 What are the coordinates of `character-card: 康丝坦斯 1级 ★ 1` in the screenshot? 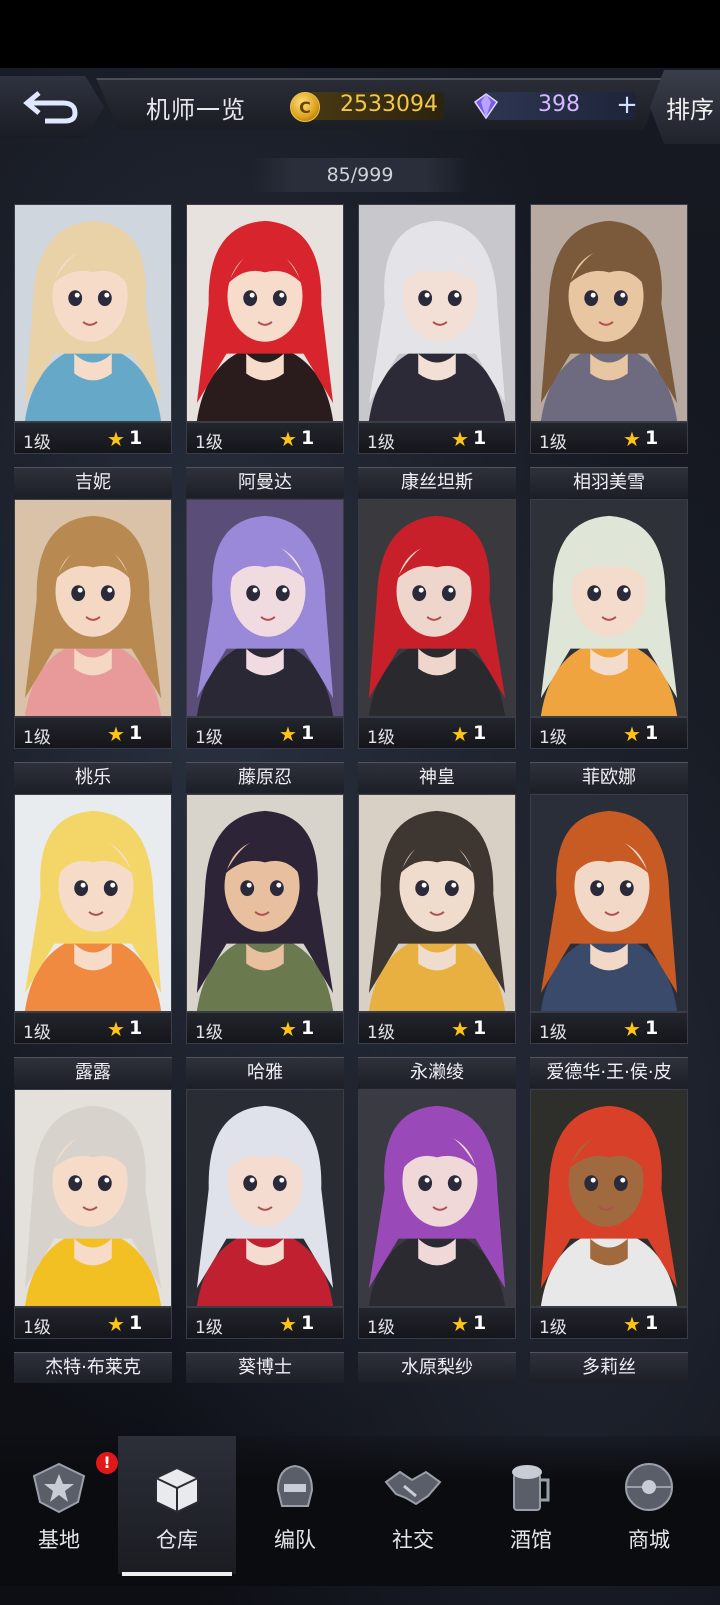 It's located at (437, 608).